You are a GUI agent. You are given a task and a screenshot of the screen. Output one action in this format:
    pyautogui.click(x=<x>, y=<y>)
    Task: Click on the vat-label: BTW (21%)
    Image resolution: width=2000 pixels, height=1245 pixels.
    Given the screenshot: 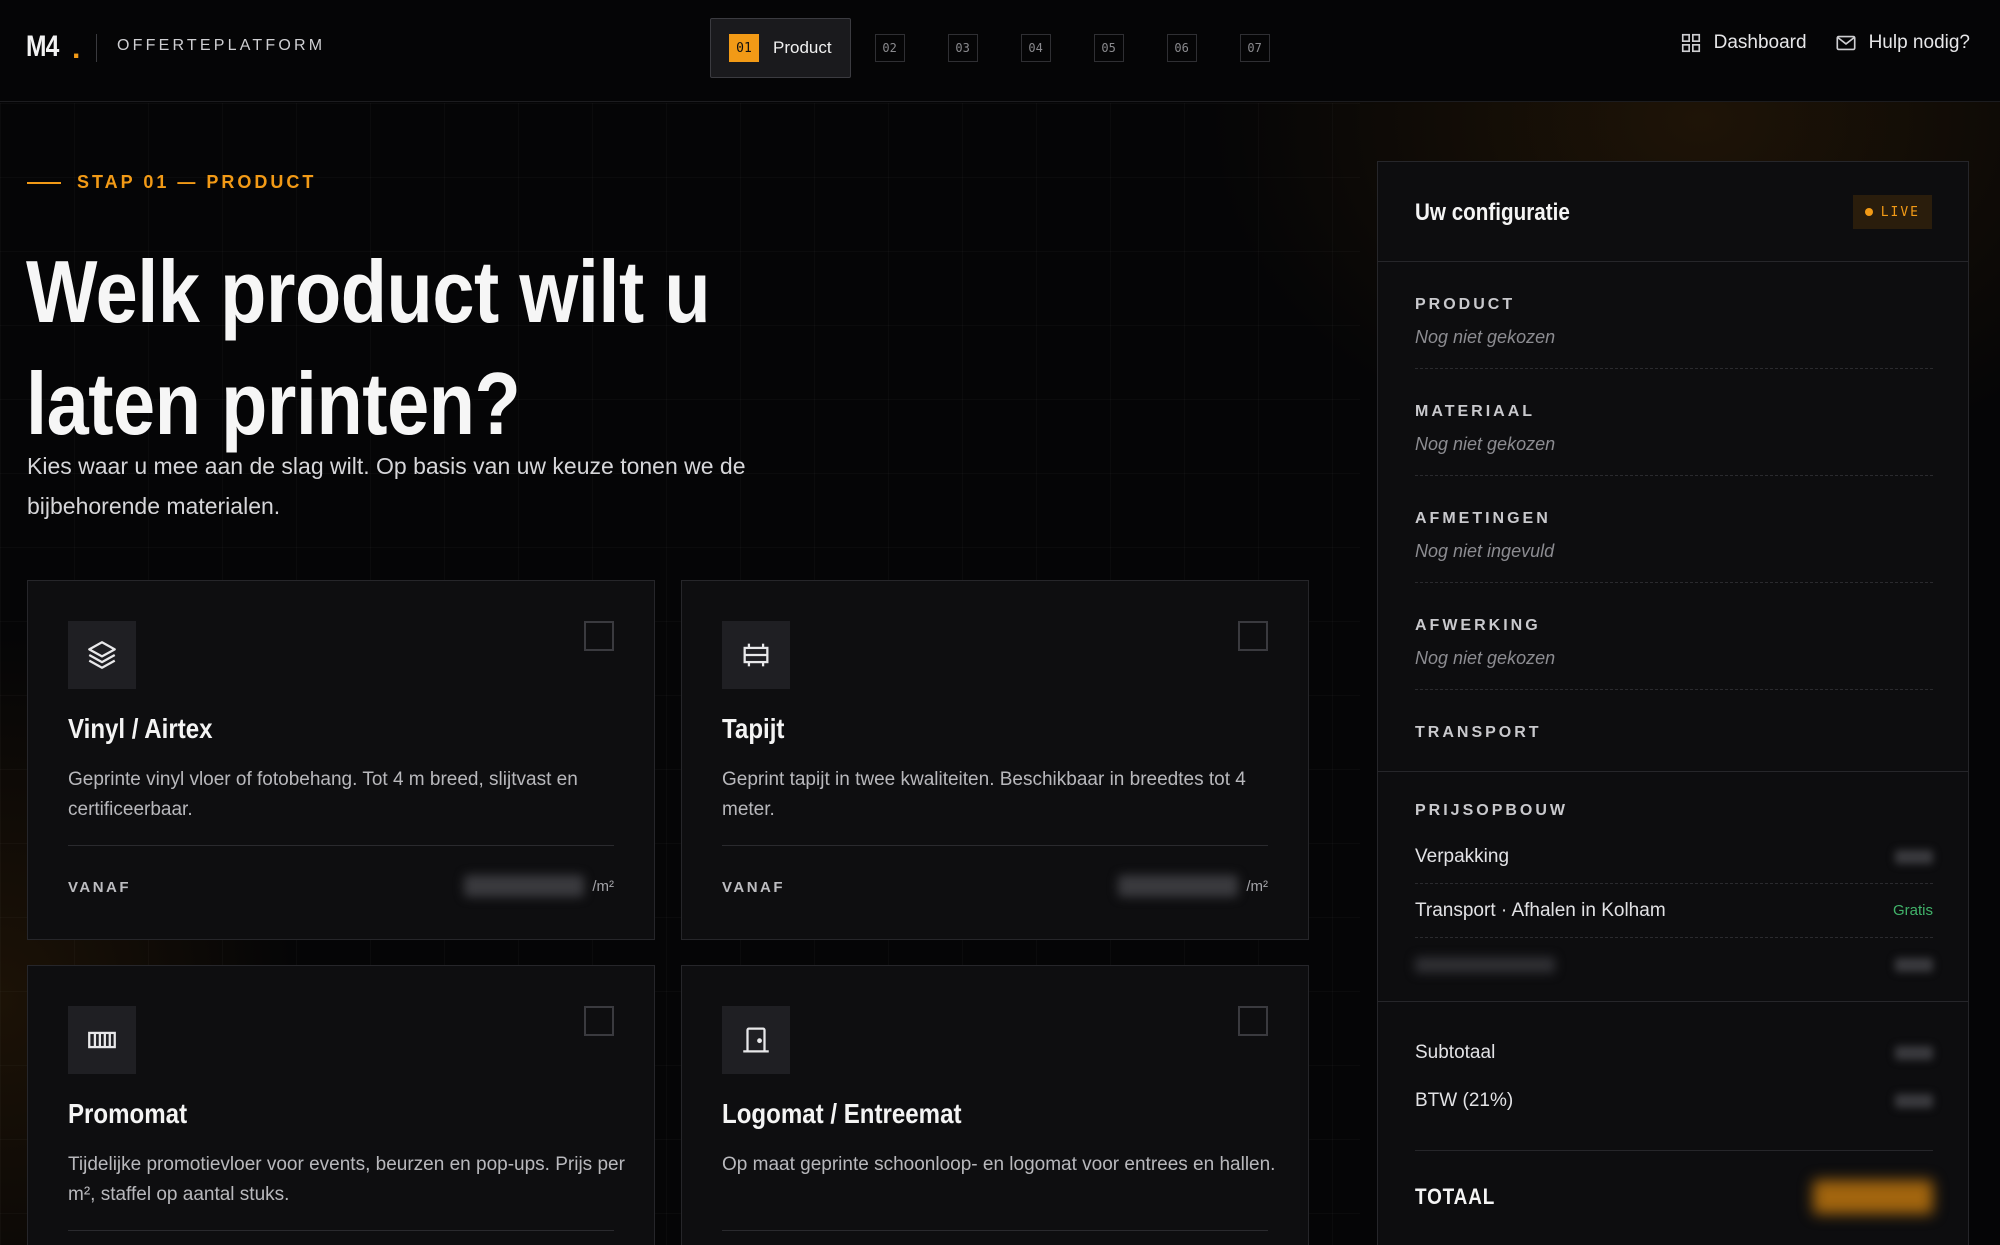 What is the action you would take?
    pyautogui.click(x=1464, y=1100)
    